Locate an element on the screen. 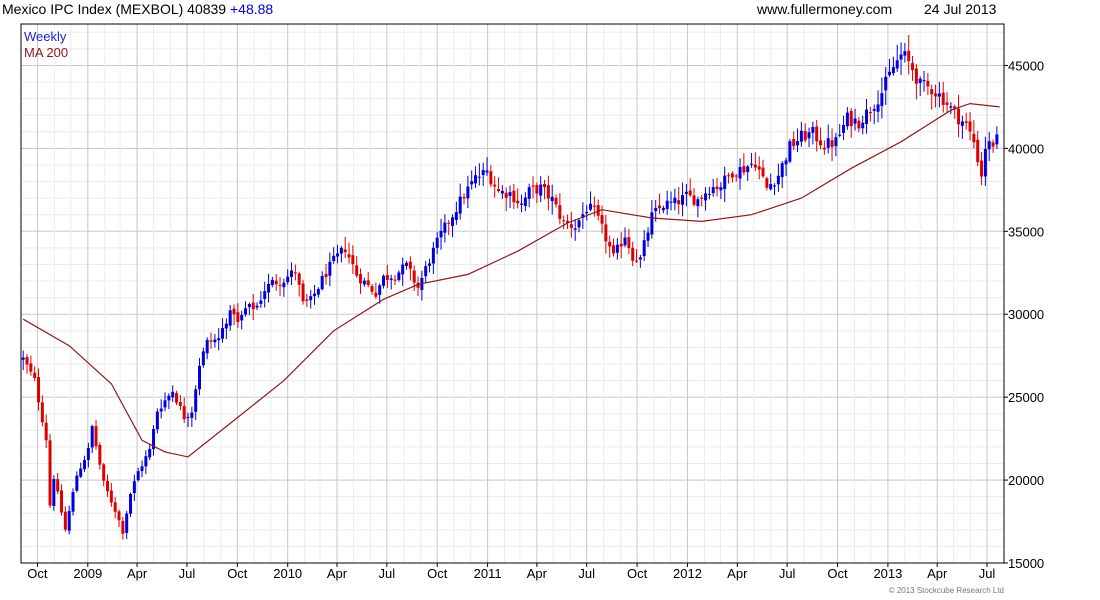 Image resolution: width=1100 pixels, height=600 pixels. x-tick-label: 2011 is located at coordinates (488, 573).